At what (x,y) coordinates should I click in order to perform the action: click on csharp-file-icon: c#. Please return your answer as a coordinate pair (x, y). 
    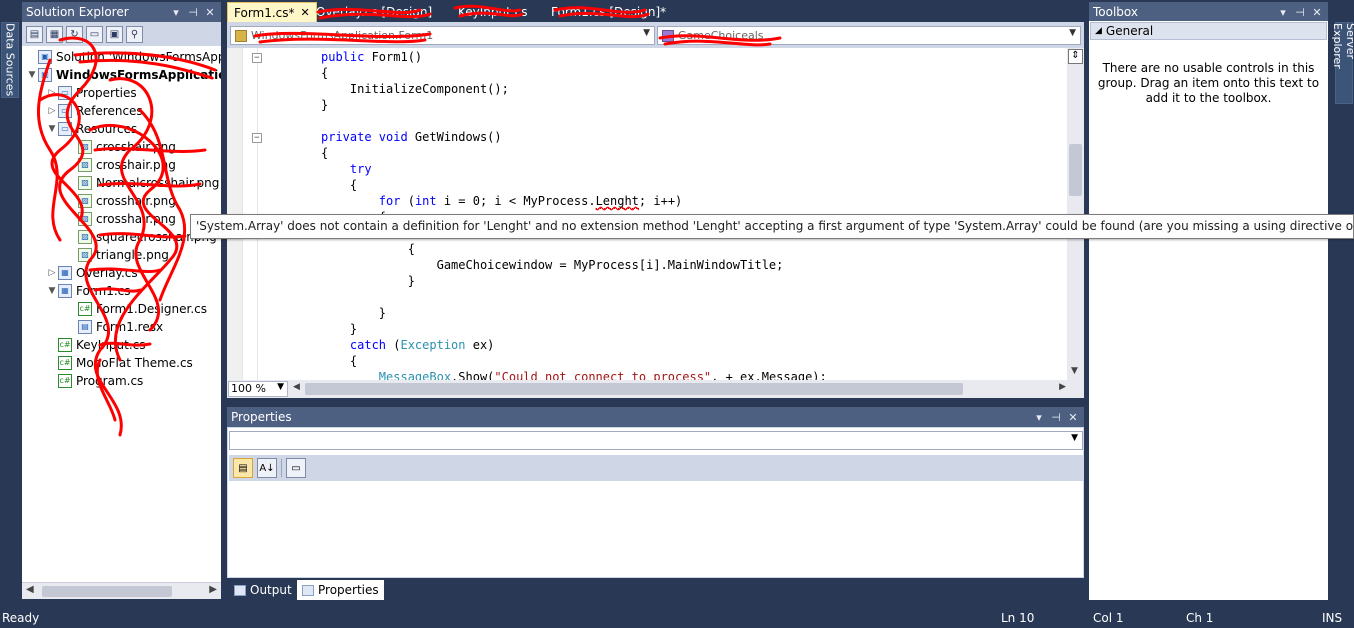
    Looking at the image, I should click on (85, 309).